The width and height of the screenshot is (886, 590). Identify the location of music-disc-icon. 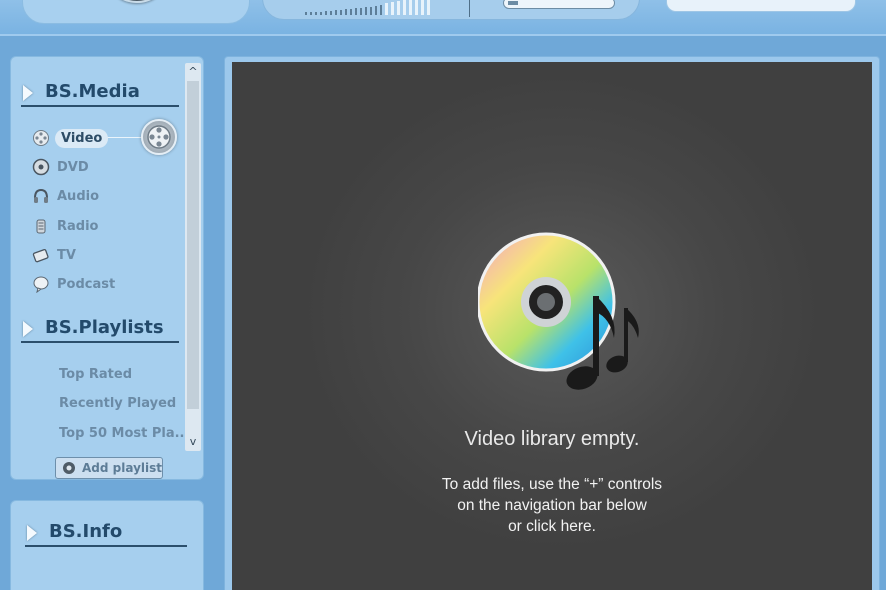
(562, 311).